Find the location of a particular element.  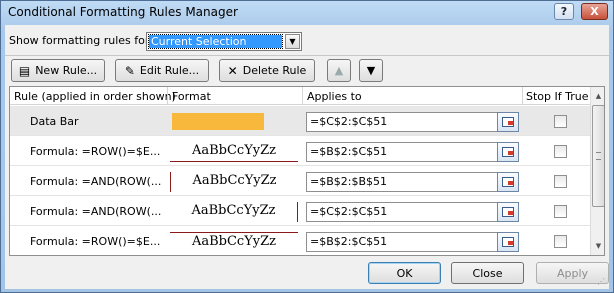

databar-preview is located at coordinates (218, 121).